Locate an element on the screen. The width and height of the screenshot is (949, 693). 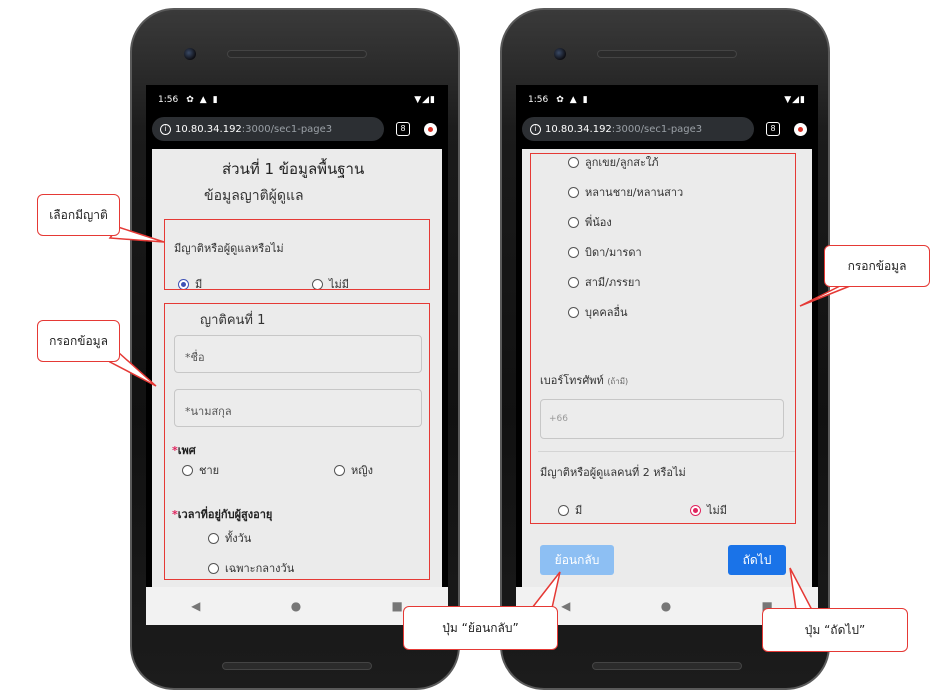
callout-fill-info-right: กรอกข้อมูล is located at coordinates (877, 266).